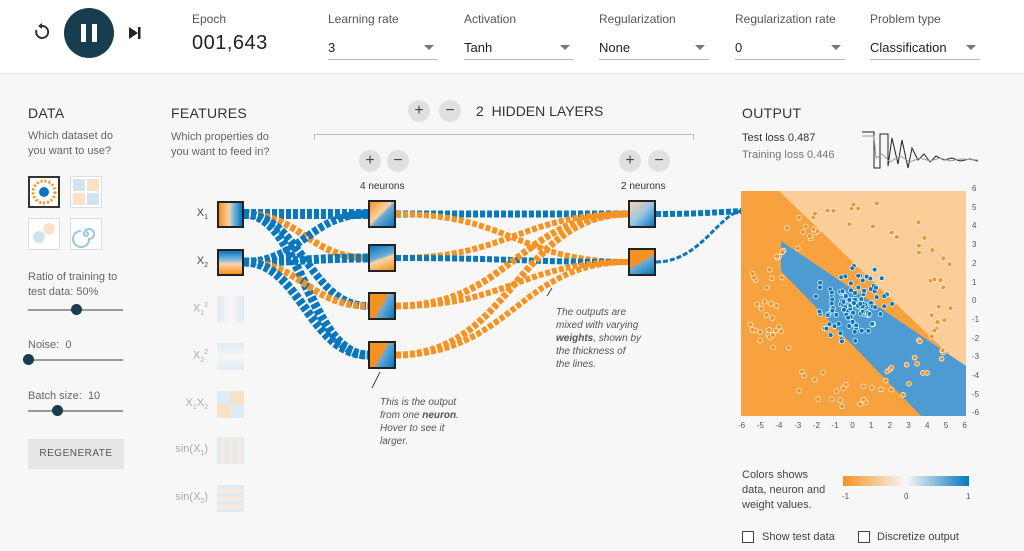  What do you see at coordinates (816, 425) in the screenshot?
I see `x-tick-label: -2` at bounding box center [816, 425].